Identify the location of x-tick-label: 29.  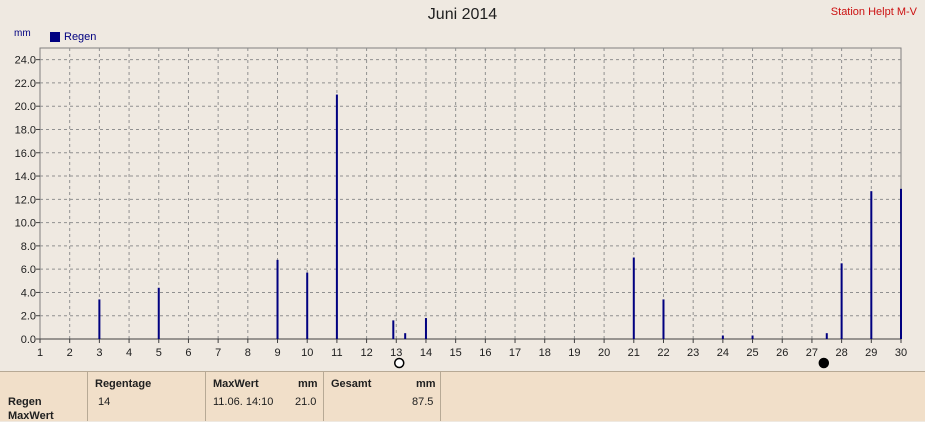
(871, 353).